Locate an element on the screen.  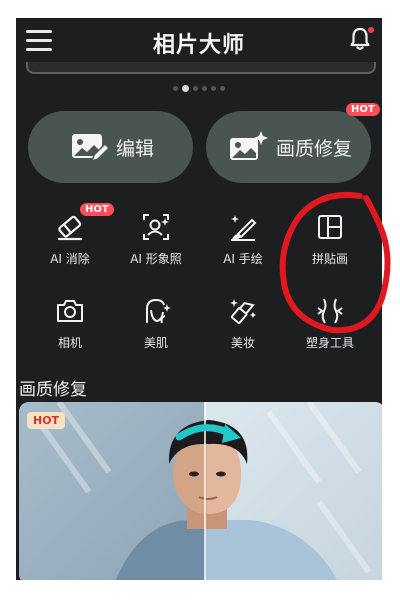
brush-sparkle-icon is located at coordinates (244, 228).